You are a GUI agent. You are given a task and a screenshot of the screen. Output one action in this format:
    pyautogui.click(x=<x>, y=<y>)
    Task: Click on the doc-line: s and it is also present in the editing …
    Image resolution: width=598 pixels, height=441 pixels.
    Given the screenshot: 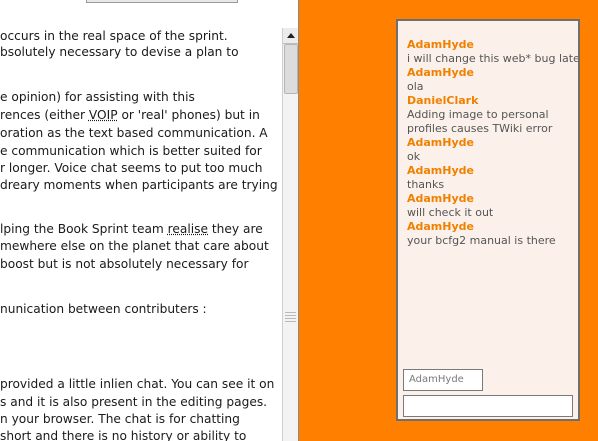 What is the action you would take?
    pyautogui.click(x=134, y=402)
    